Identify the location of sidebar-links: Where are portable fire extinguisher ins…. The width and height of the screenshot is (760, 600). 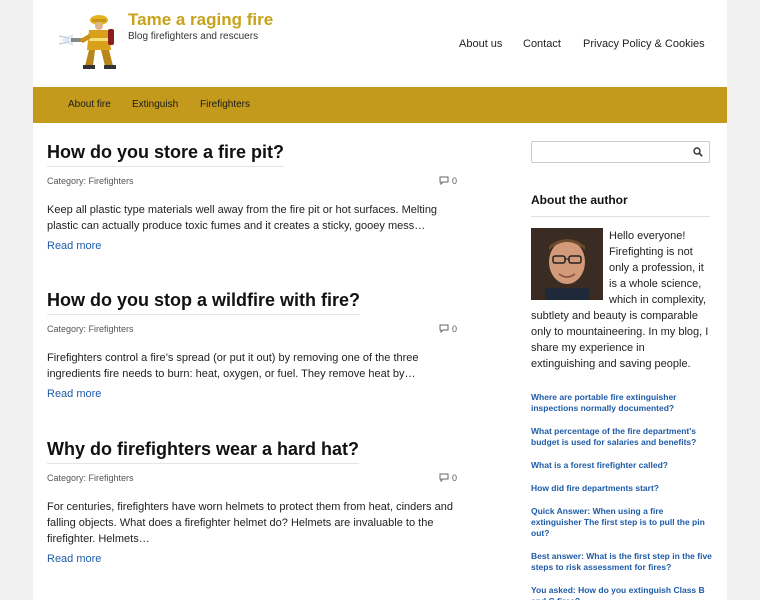
(622, 496).